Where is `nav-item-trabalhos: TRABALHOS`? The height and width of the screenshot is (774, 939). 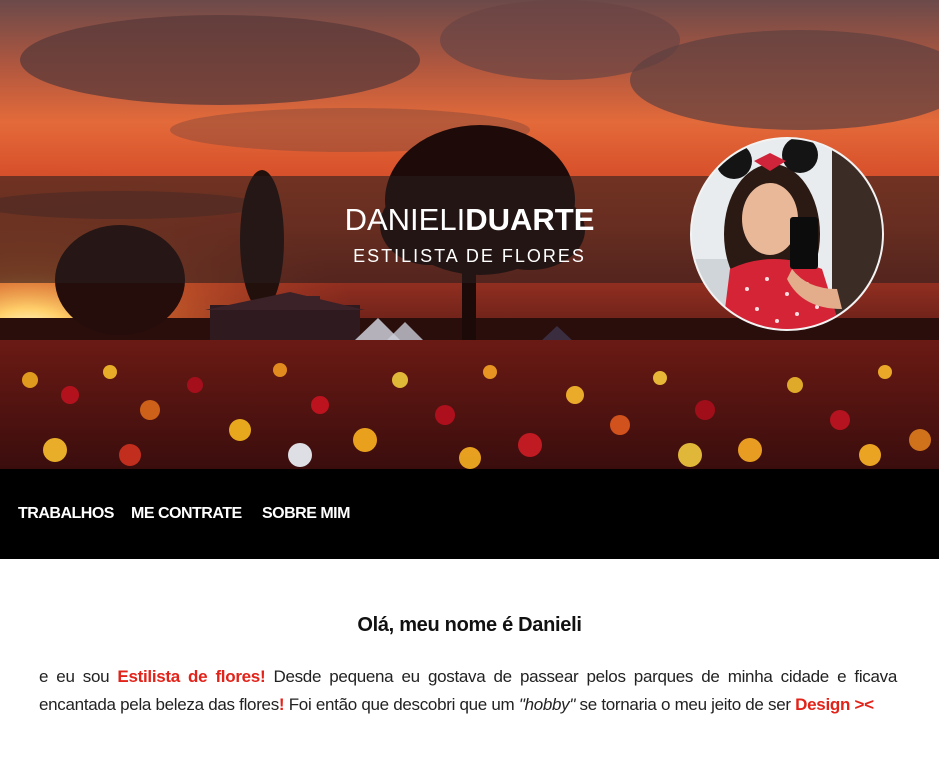 nav-item-trabalhos: TRABALHOS is located at coordinates (66, 514).